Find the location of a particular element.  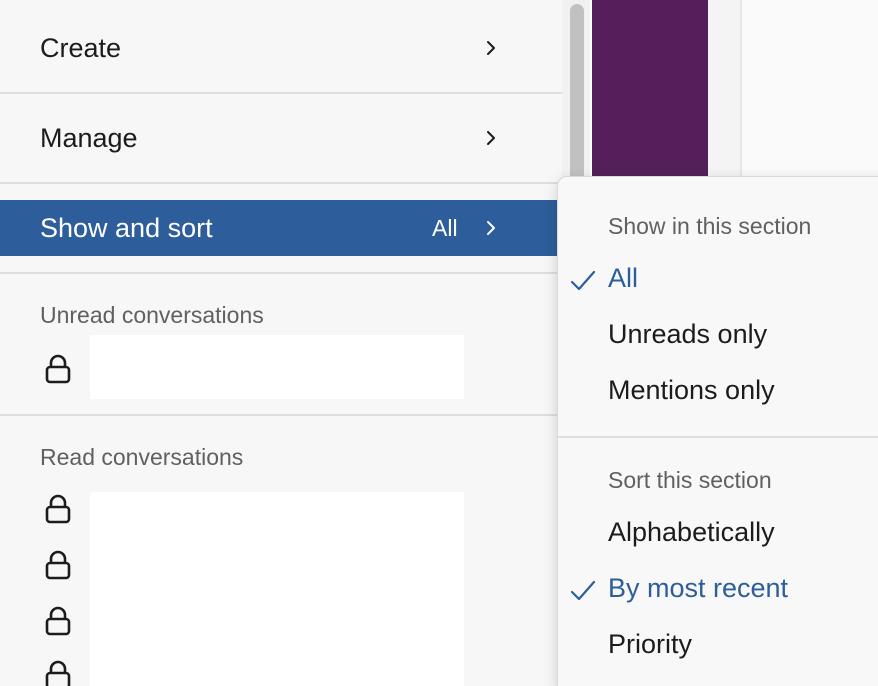

menu-item-label: Show and sort is located at coordinates (126, 227).